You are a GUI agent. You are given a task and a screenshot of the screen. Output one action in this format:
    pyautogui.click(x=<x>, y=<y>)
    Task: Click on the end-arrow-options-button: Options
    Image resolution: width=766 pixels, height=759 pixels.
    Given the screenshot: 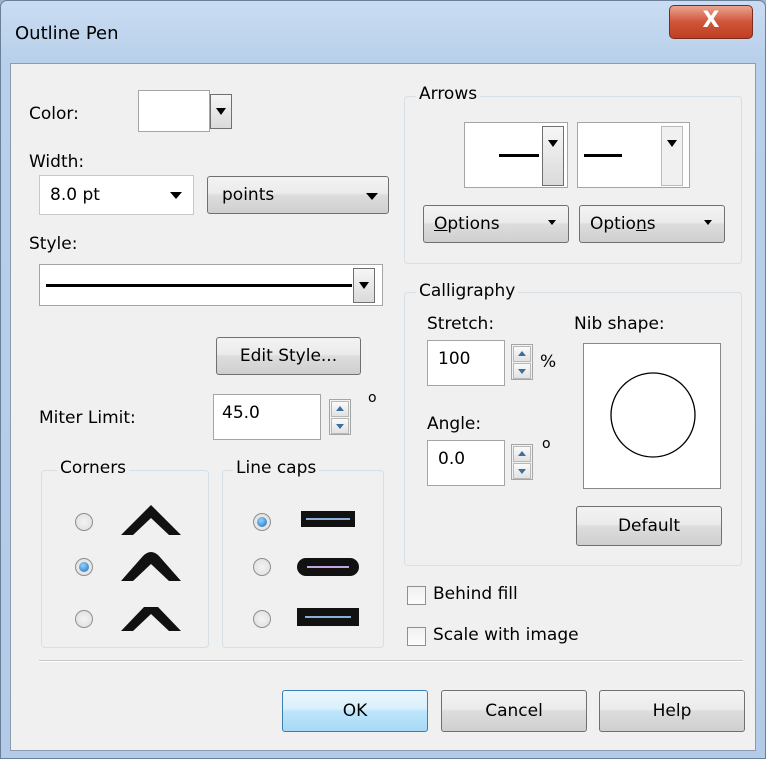 What is the action you would take?
    pyautogui.click(x=652, y=224)
    